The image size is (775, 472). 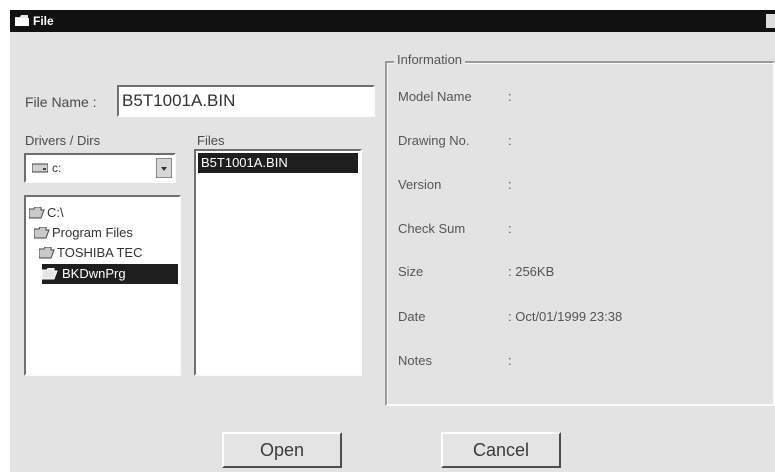 I want to click on information-title: Information, so click(x=430, y=60).